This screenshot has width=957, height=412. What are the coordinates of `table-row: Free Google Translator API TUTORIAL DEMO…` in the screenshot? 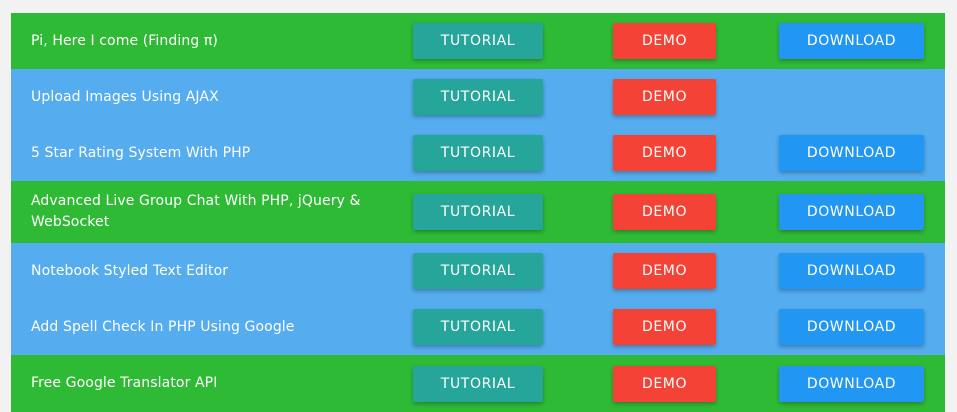 It's located at (478, 383).